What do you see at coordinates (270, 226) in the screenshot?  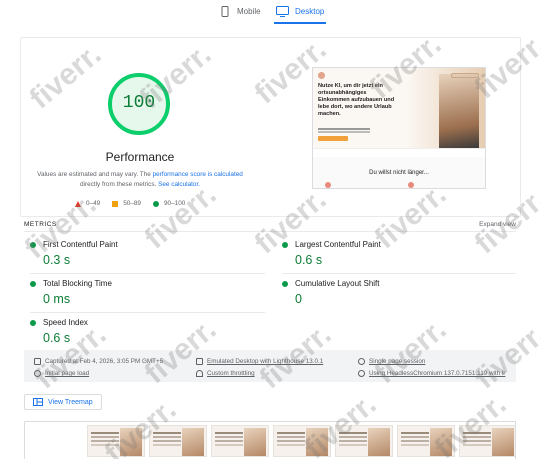 I see `metrics-header: METRICS Expand view` at bounding box center [270, 226].